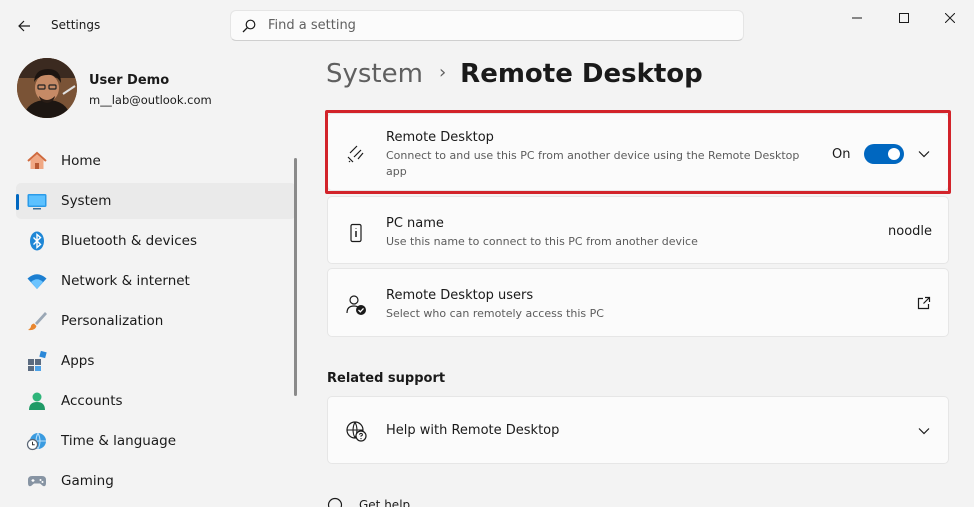 This screenshot has height=507, width=974. What do you see at coordinates (150, 100) in the screenshot?
I see `user-email: m__lab@outlook.com` at bounding box center [150, 100].